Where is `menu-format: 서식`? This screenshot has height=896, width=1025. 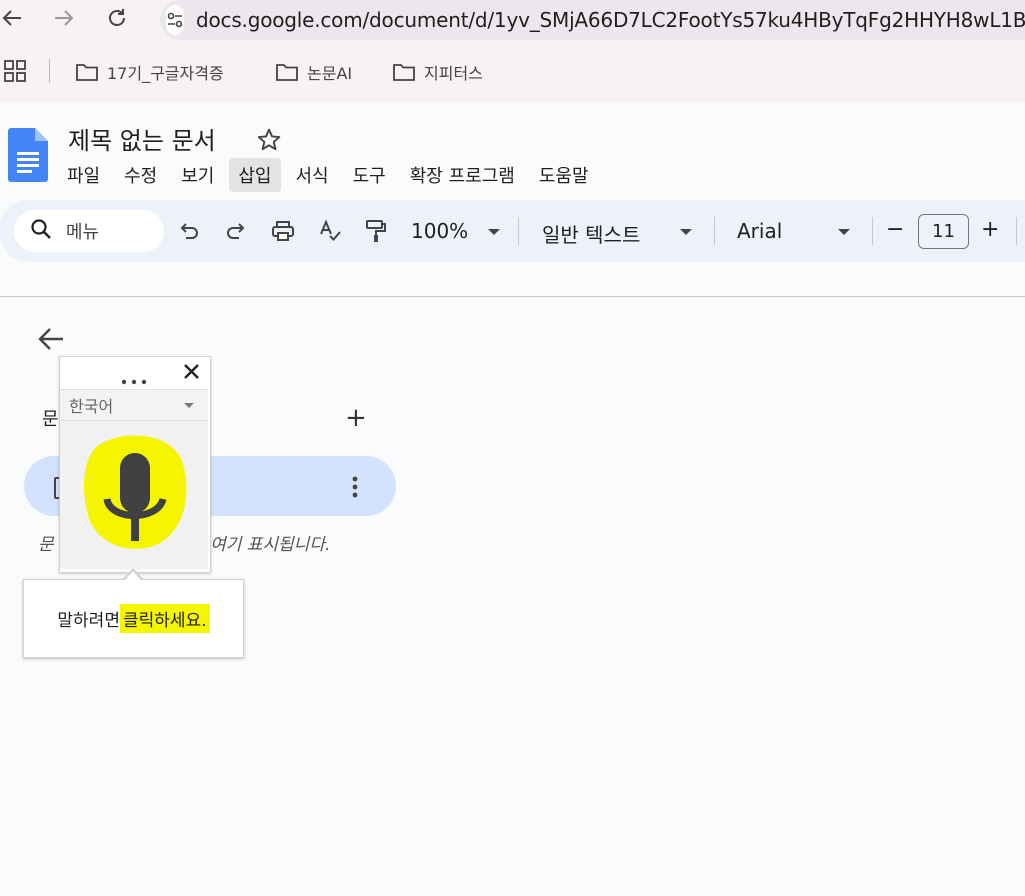 menu-format: 서식 is located at coordinates (312, 175).